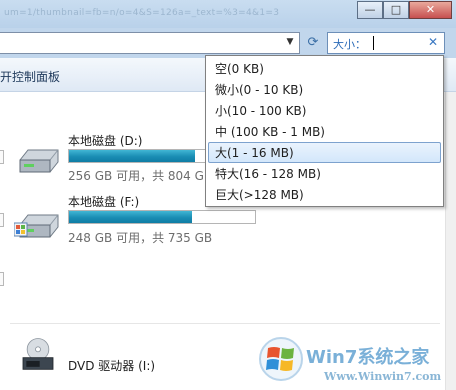 This screenshot has height=390, width=456. I want to click on size-option-gigantic: 巨大(>128 MB), so click(324, 194).